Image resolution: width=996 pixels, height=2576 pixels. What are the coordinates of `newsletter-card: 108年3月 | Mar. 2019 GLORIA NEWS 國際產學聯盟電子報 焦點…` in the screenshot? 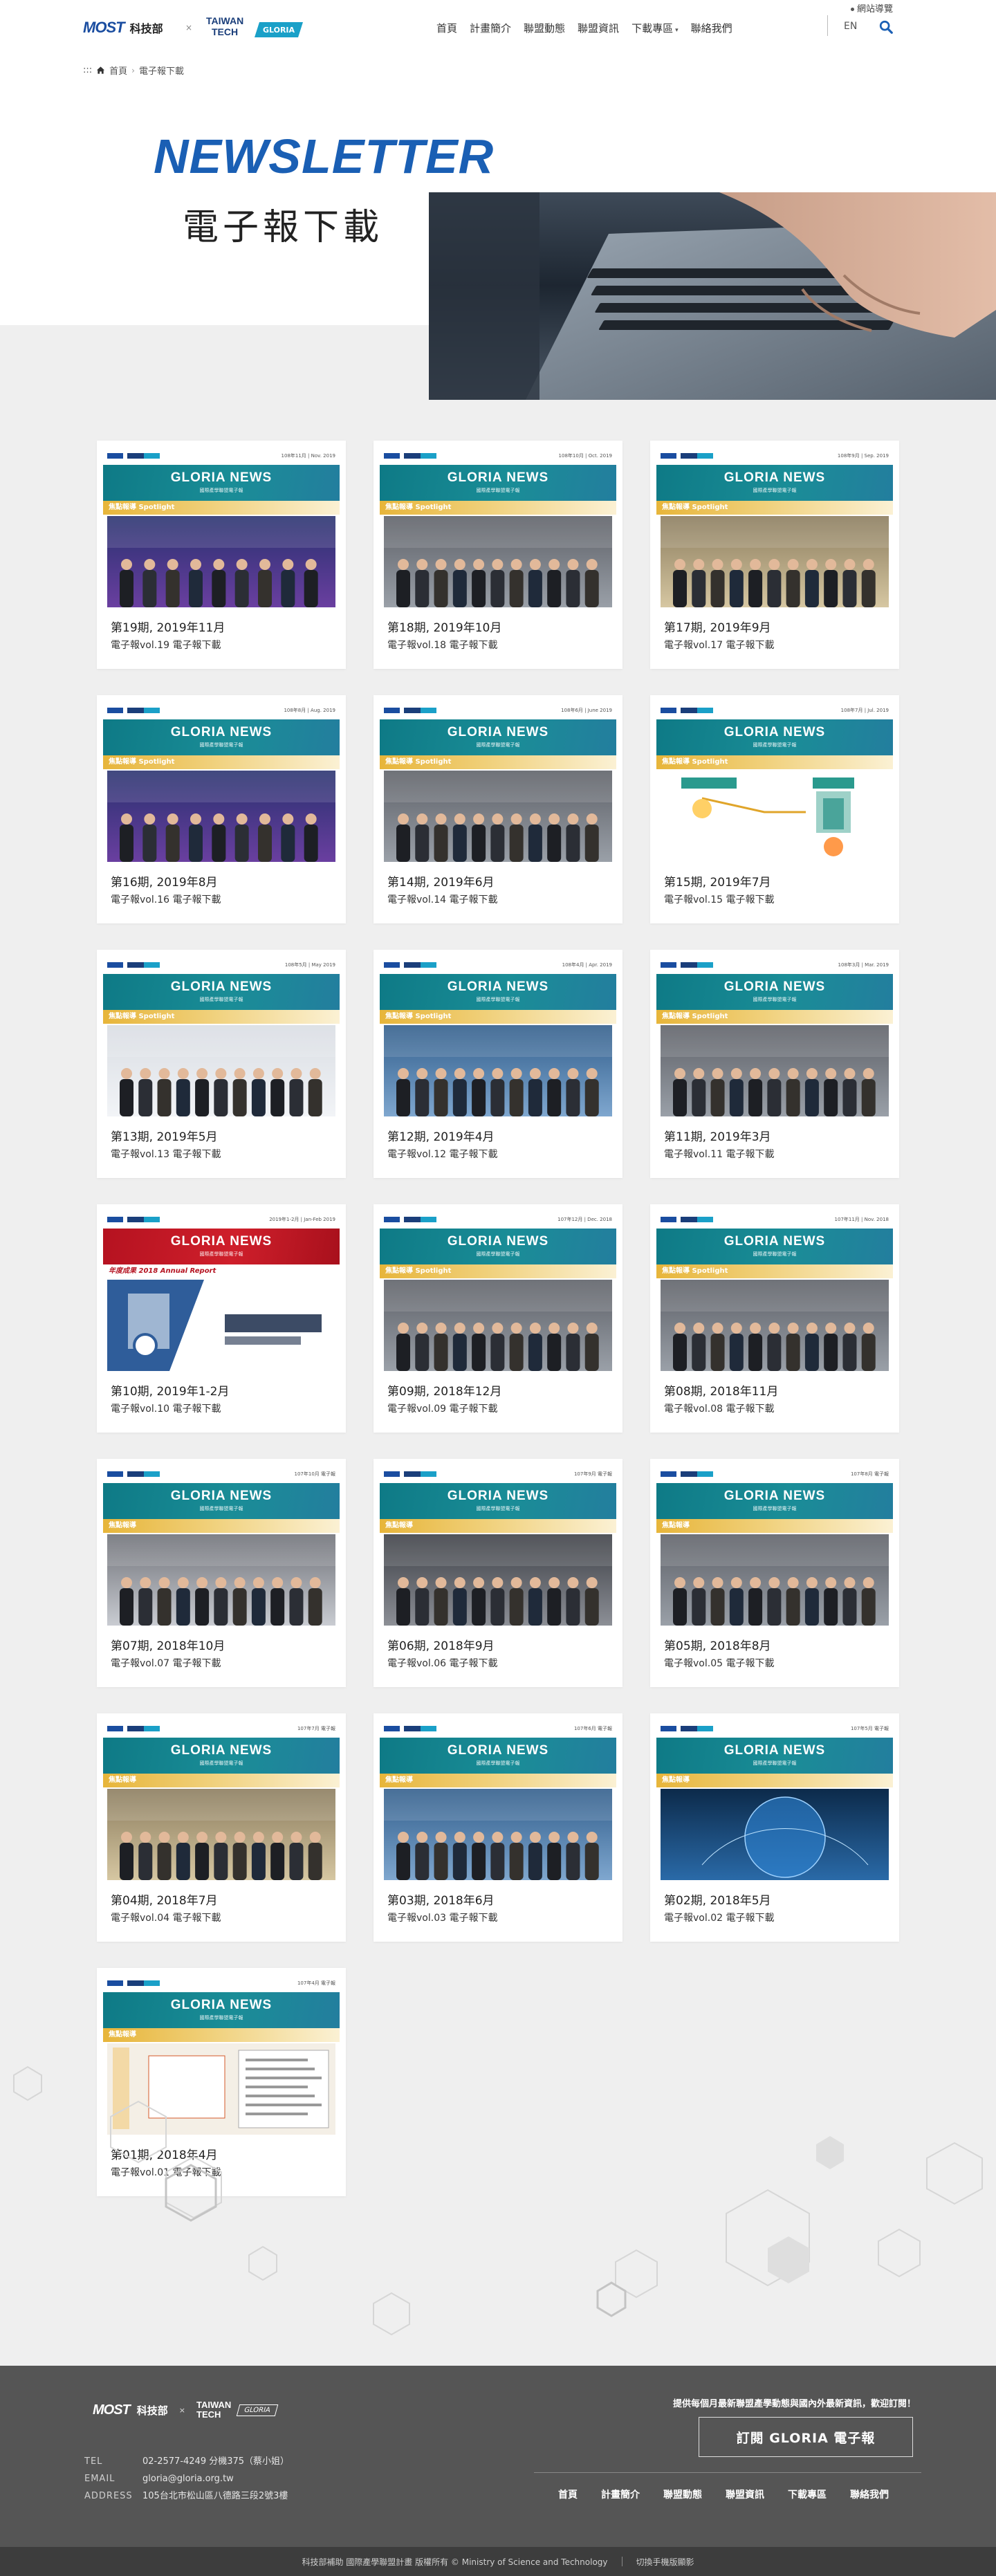 It's located at (774, 1064).